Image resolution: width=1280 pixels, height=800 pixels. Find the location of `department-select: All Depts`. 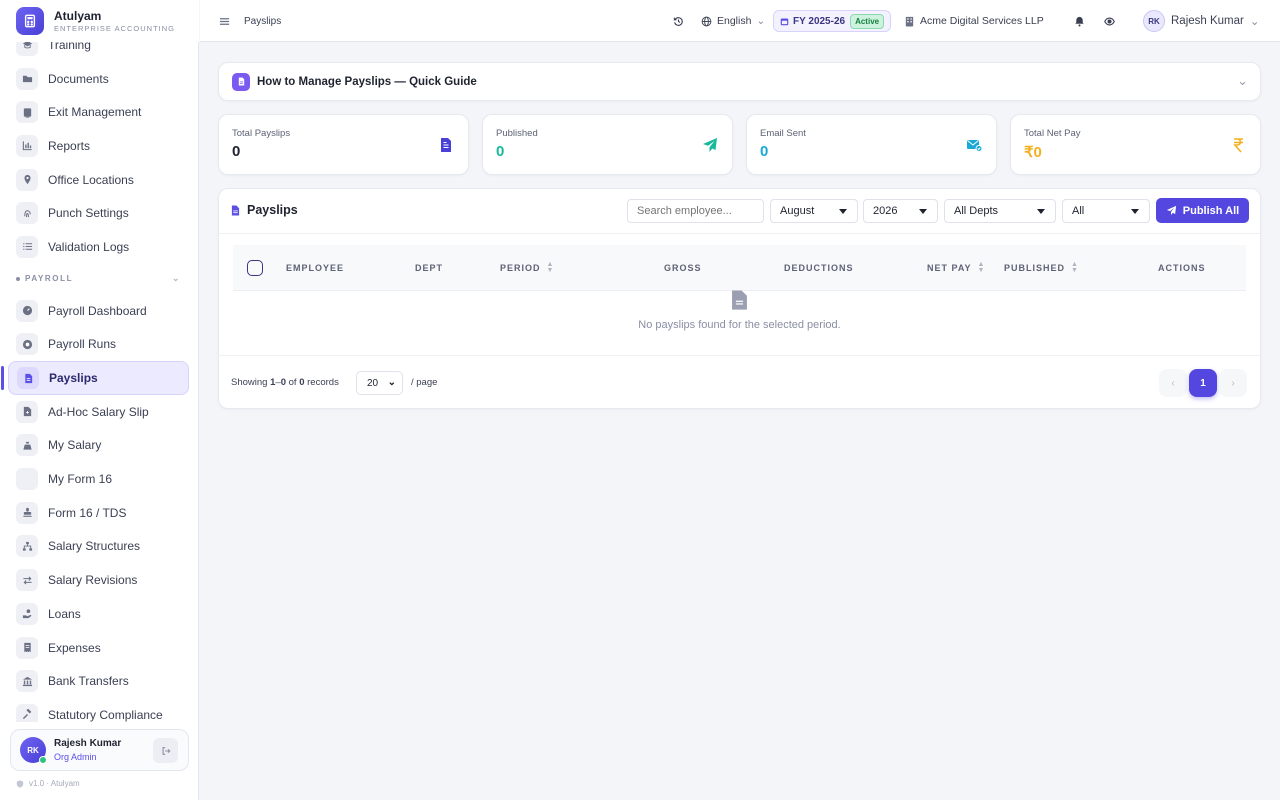

department-select: All Depts is located at coordinates (1000, 211).